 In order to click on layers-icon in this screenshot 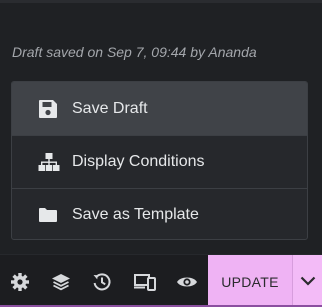, I will do `click(61, 282)`.